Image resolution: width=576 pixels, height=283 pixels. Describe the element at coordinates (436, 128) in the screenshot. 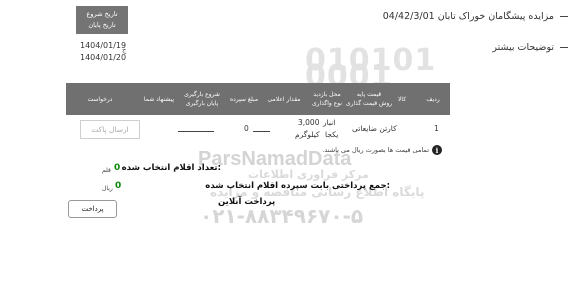

I see `cell-row-number: 1` at that location.